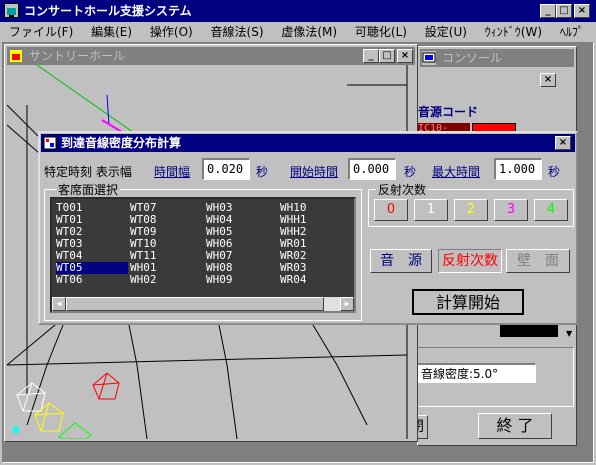 This screenshot has width=596, height=465. What do you see at coordinates (476, 373) in the screenshot?
I see `density-field: 音線密度:5.0°` at bounding box center [476, 373].